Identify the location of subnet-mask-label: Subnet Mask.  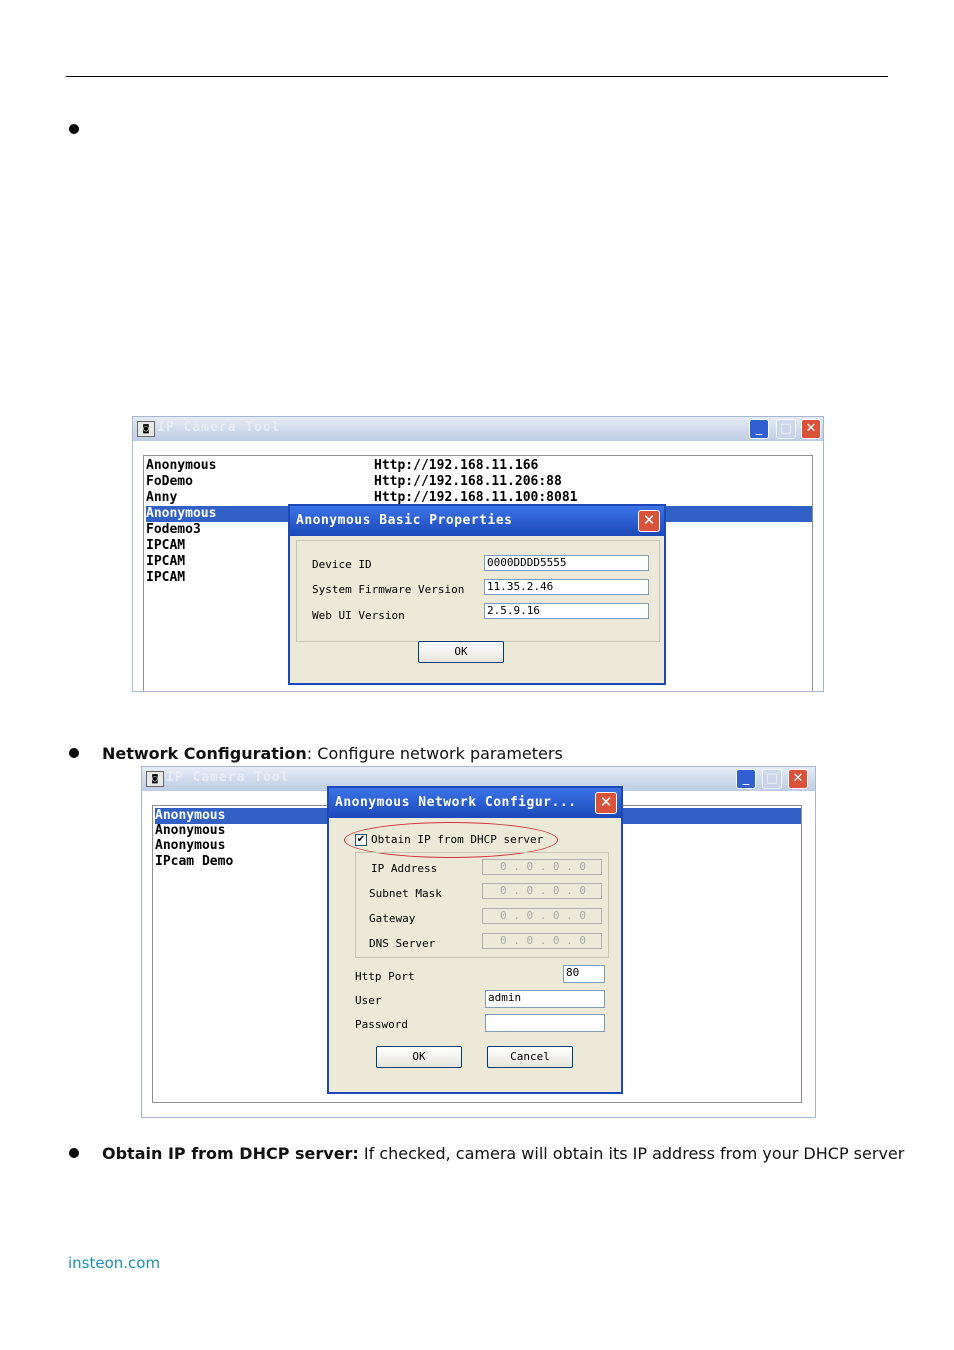
(405, 893).